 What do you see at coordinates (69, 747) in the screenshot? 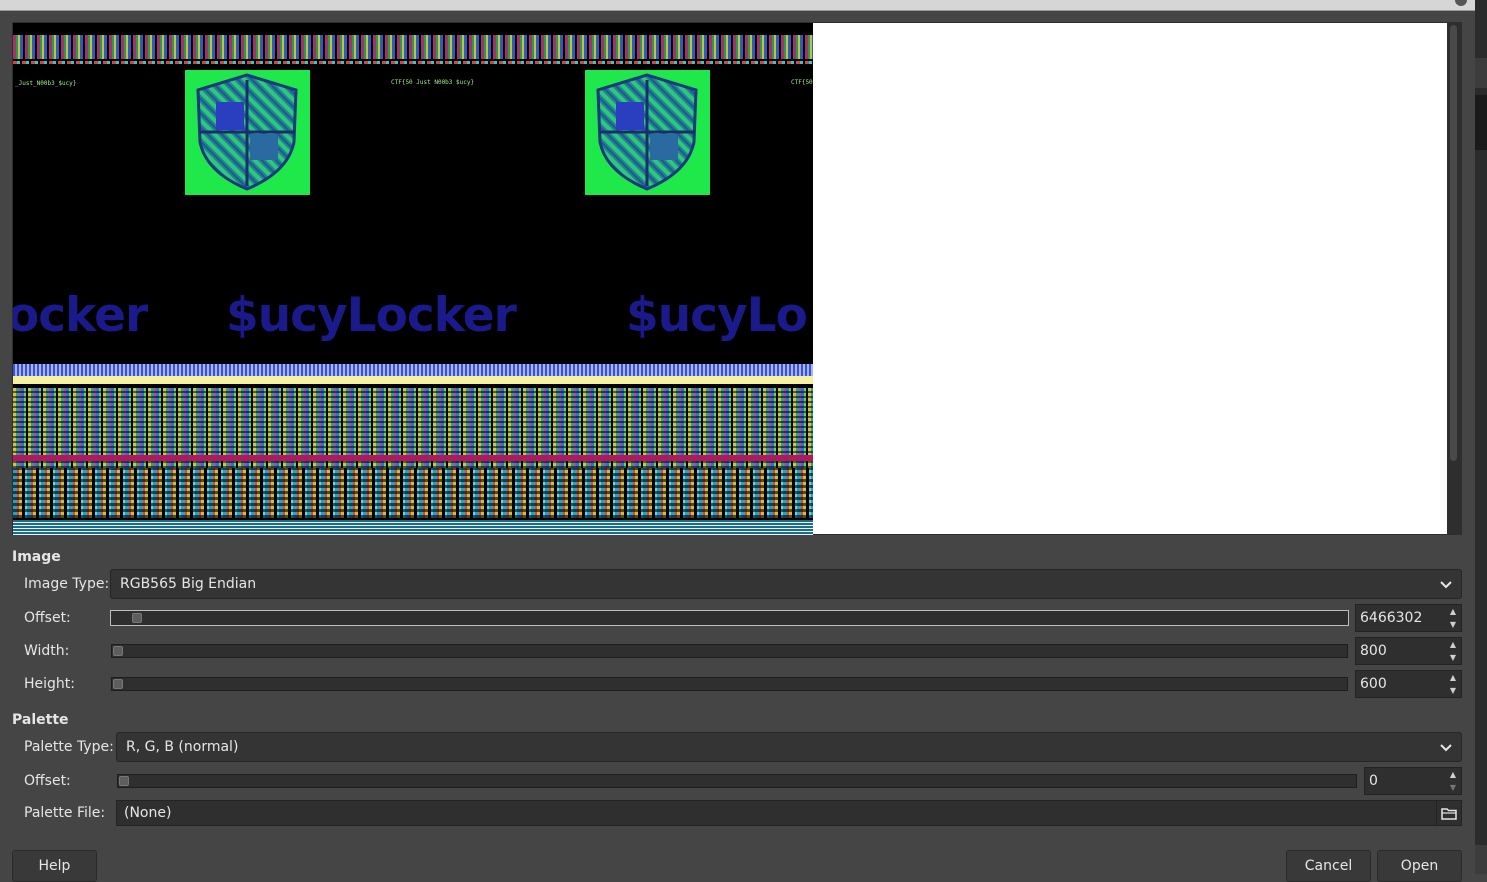
I see `palette-type-label: Palette Type:` at bounding box center [69, 747].